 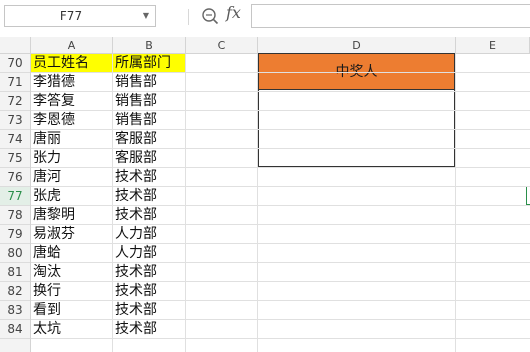 I want to click on chevron-down-icon: ▼, so click(x=146, y=16).